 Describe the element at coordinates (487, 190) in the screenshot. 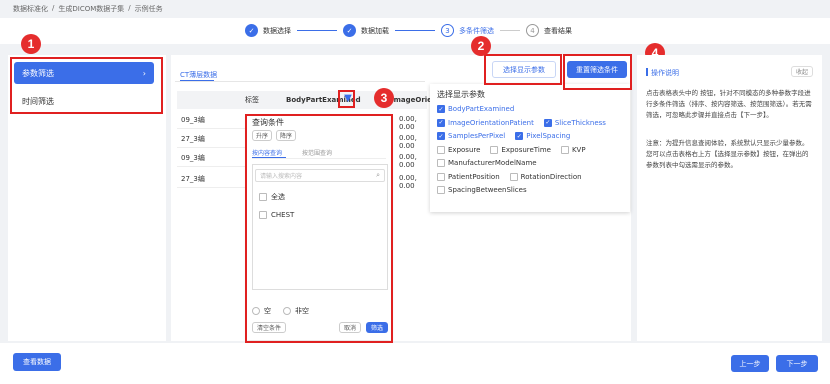

I see `param-label: SpacingBetweenSlices` at that location.